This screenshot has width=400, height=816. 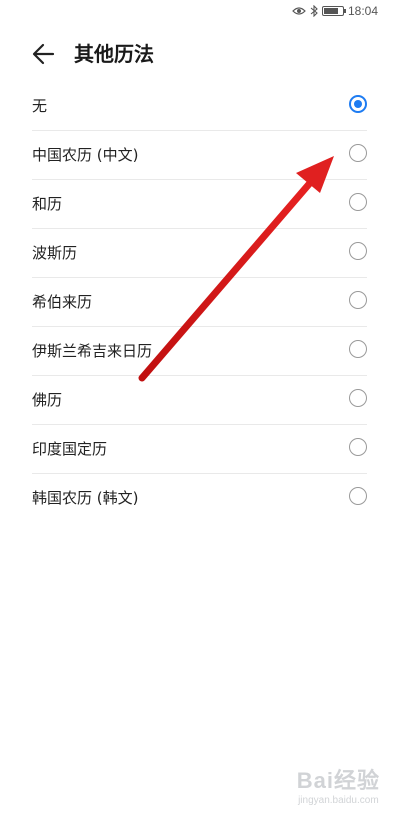 I want to click on battery-icon, so click(x=333, y=11).